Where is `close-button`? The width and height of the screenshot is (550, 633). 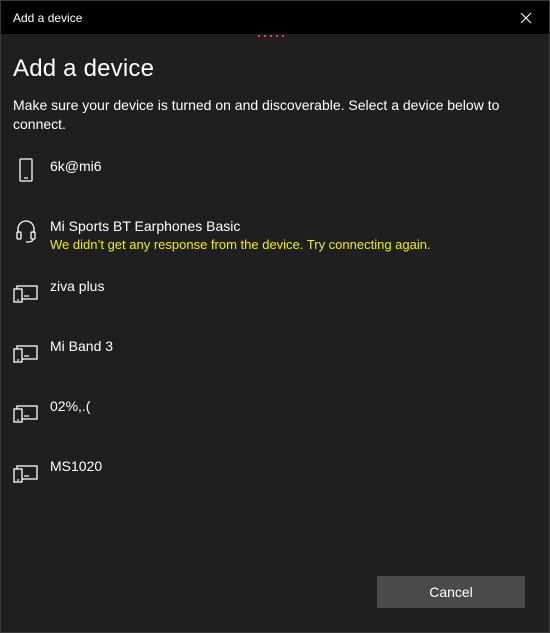 close-button is located at coordinates (526, 17).